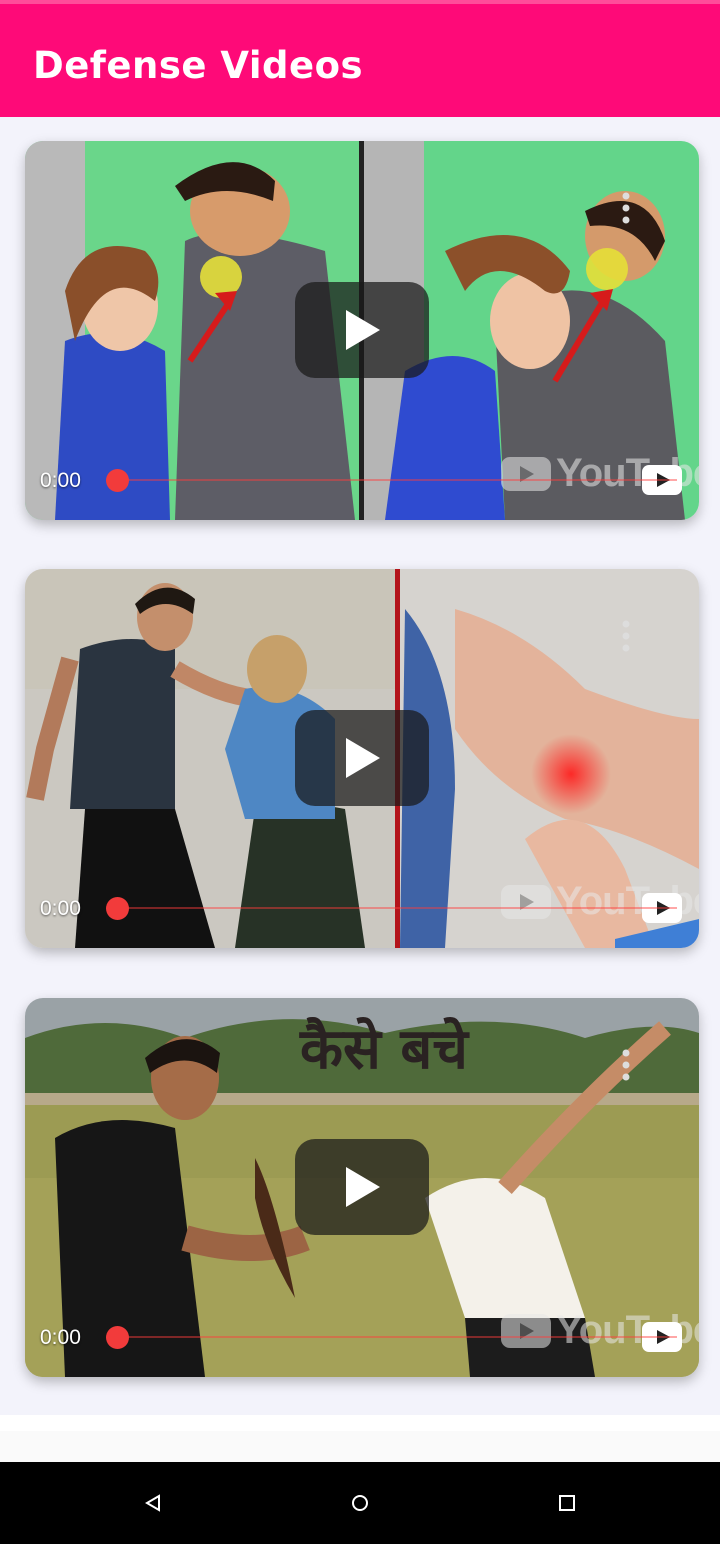 The height and width of the screenshot is (1544, 720). Describe the element at coordinates (384, 1049) in the screenshot. I see `thumbnail-title: कैसे बचे` at that location.